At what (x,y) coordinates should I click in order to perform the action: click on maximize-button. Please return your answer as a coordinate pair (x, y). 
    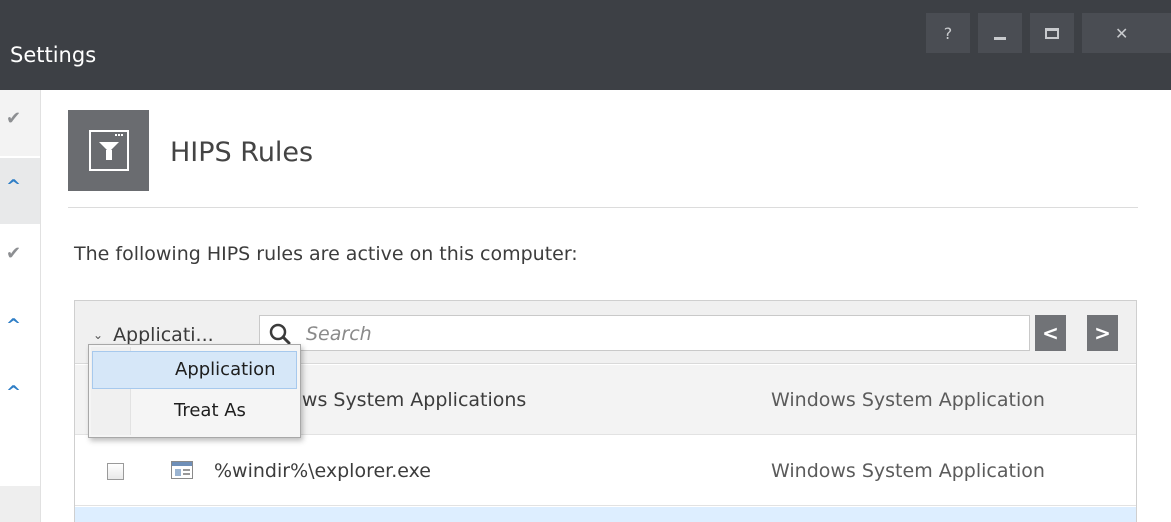
    Looking at the image, I should click on (1052, 33).